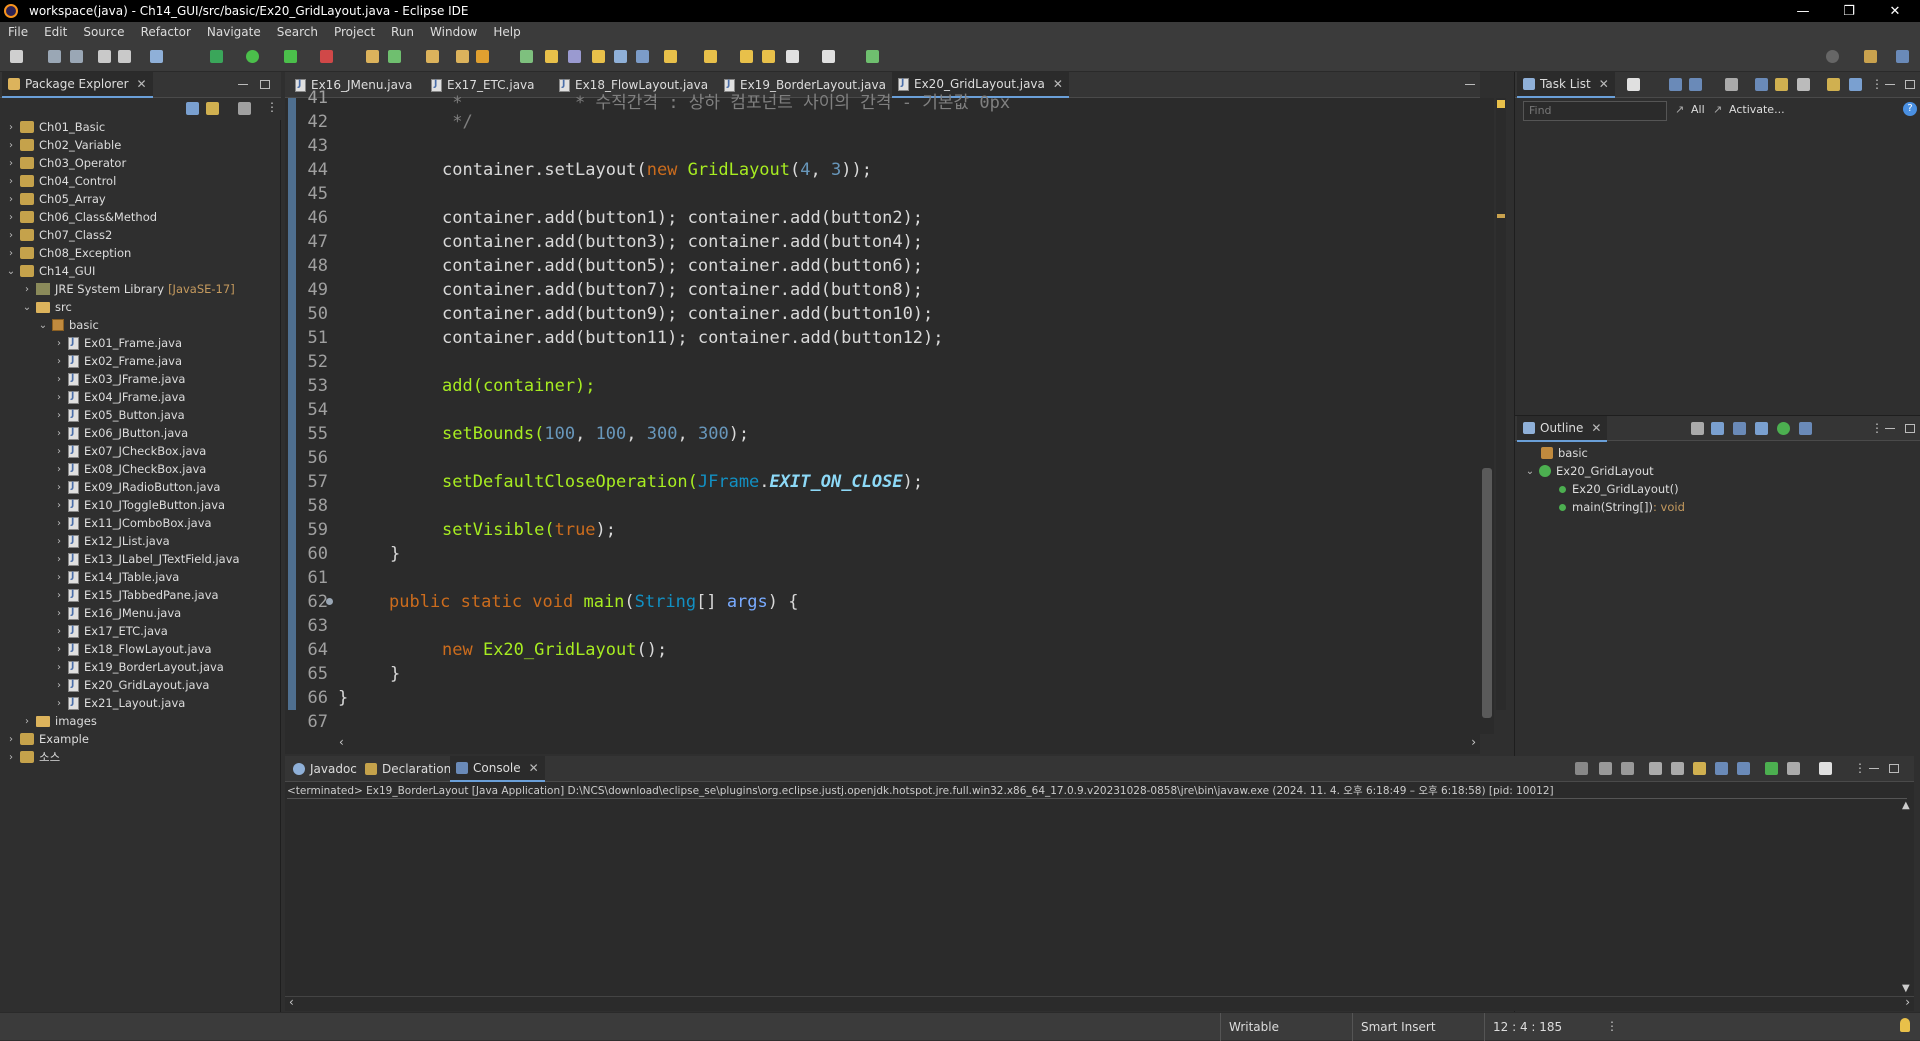 This screenshot has width=1920, height=1041. Describe the element at coordinates (118, 343) in the screenshot. I see `tree-java-file: ›Ex01_Frame.java` at that location.